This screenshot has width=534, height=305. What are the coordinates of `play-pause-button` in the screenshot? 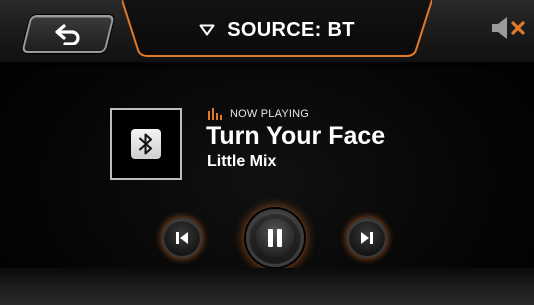 It's located at (275, 238).